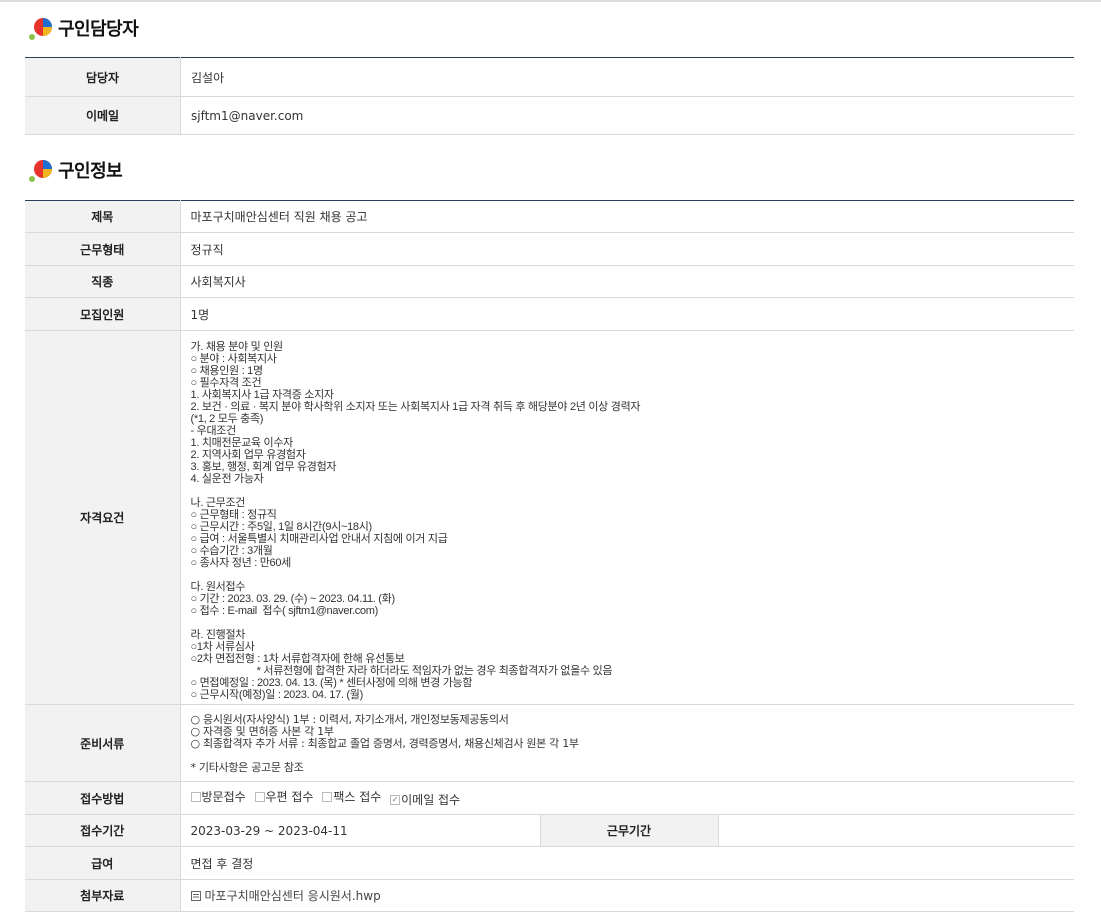 The image size is (1101, 913). Describe the element at coordinates (195, 895) in the screenshot. I see `file-icon` at that location.